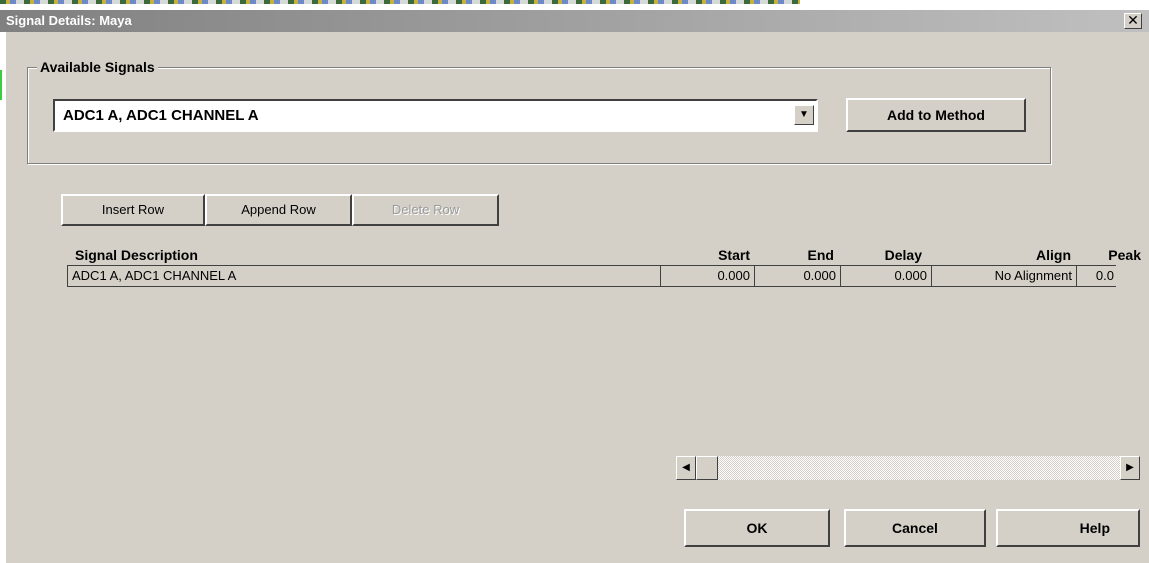 The image size is (1149, 563). Describe the element at coordinates (364, 276) in the screenshot. I see `cell-description: ADC1 A, ADC1 CHANNEL A` at that location.